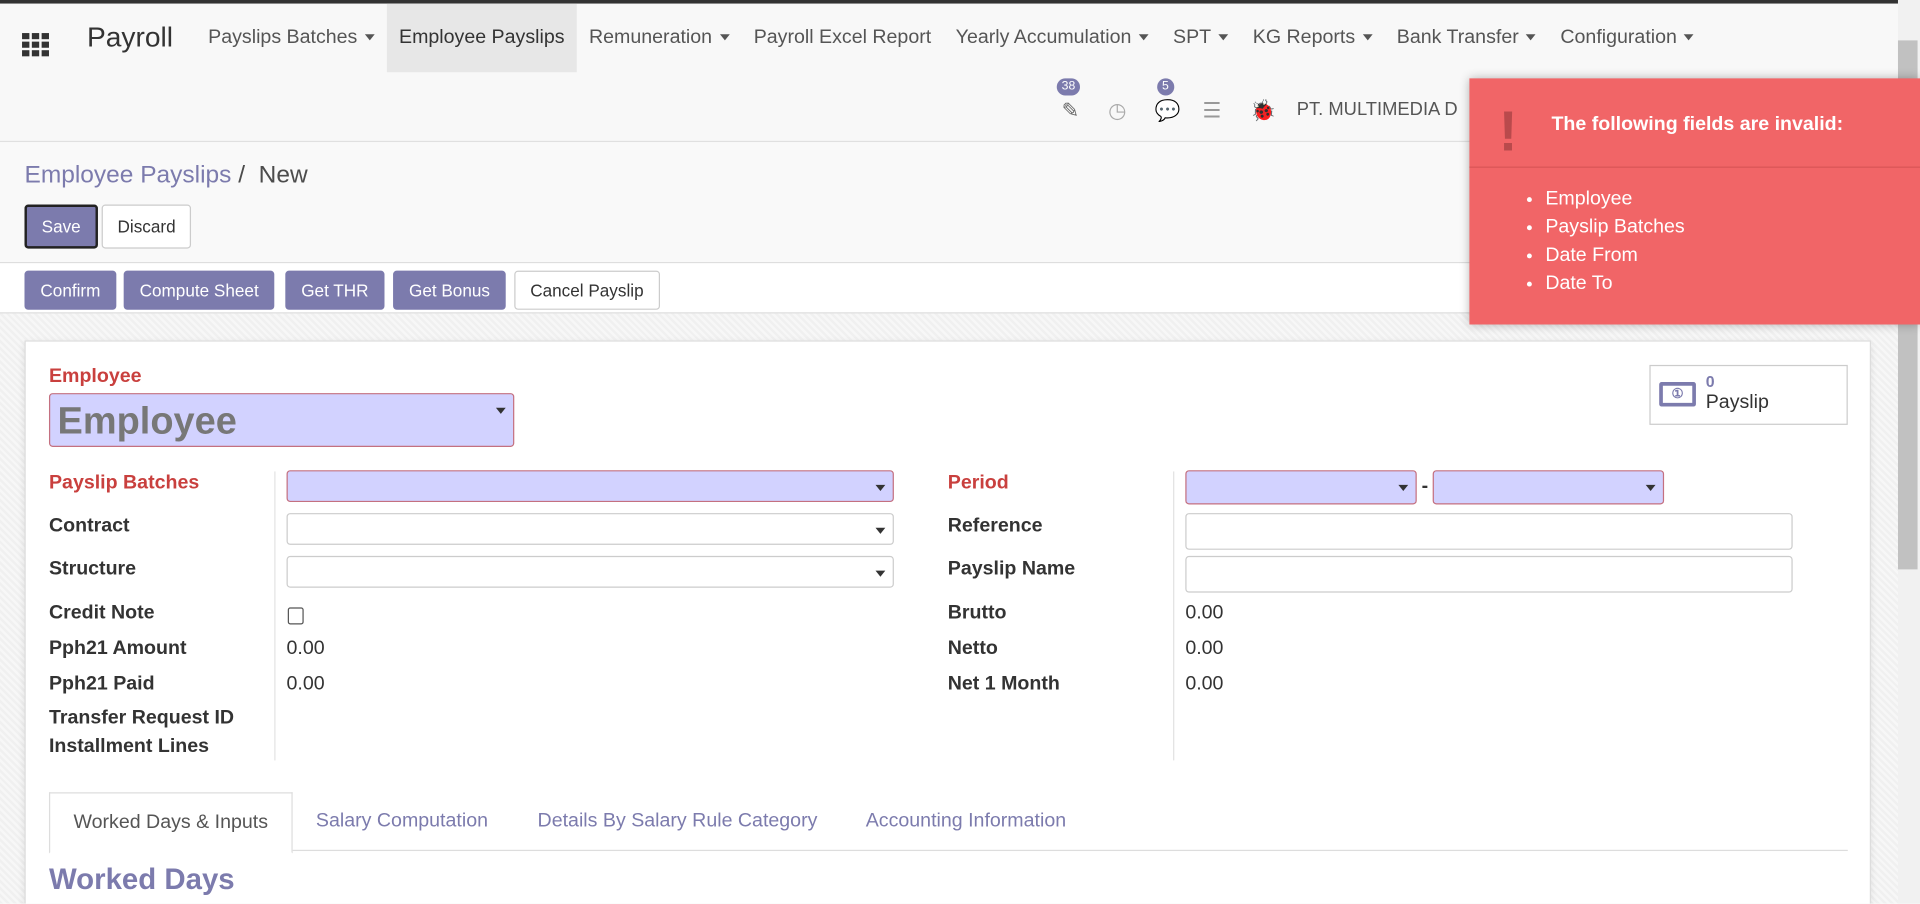 This screenshot has height=904, width=1920. I want to click on tab-salary-computation: Salary Computation, so click(402, 821).